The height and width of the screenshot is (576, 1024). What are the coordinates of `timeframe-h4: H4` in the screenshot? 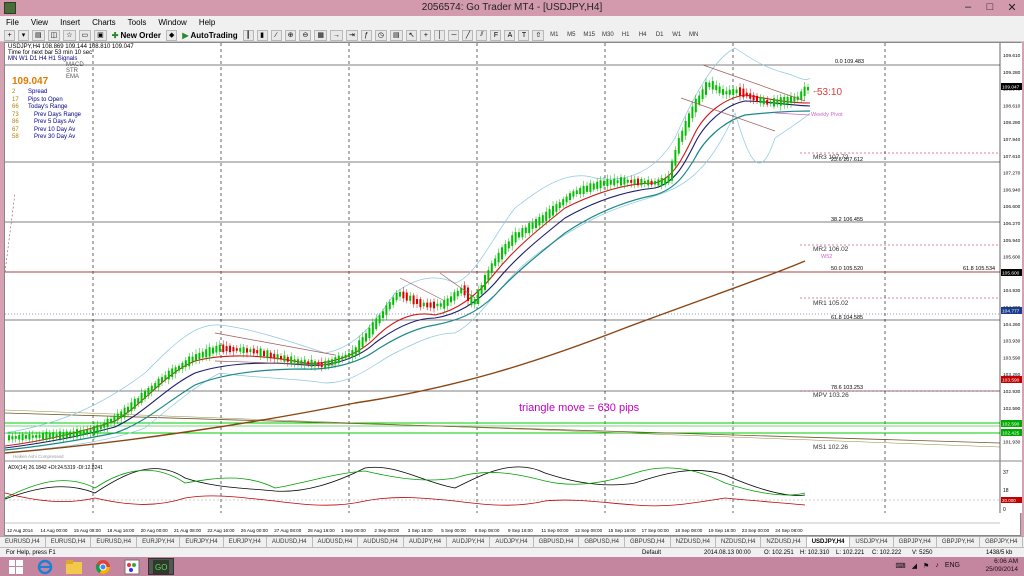 It's located at (643, 35).